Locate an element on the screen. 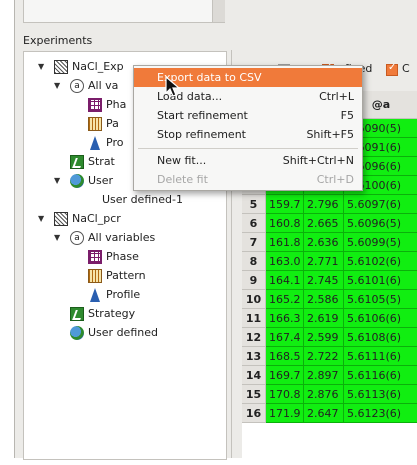  profile-icon is located at coordinates (95, 295).